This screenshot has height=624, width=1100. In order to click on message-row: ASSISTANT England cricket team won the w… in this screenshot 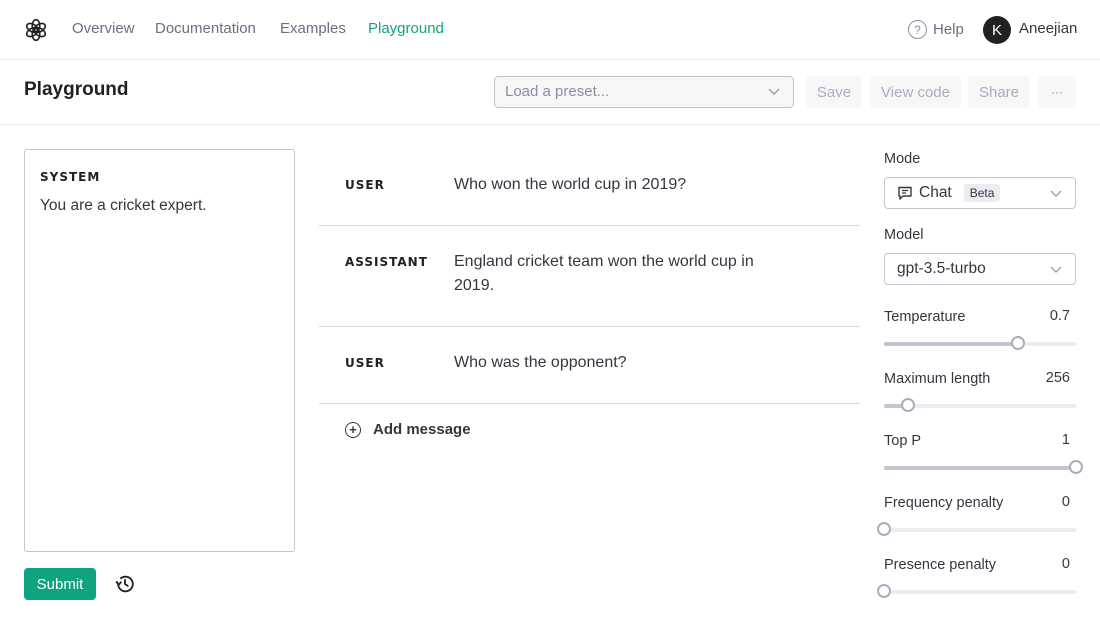, I will do `click(589, 276)`.